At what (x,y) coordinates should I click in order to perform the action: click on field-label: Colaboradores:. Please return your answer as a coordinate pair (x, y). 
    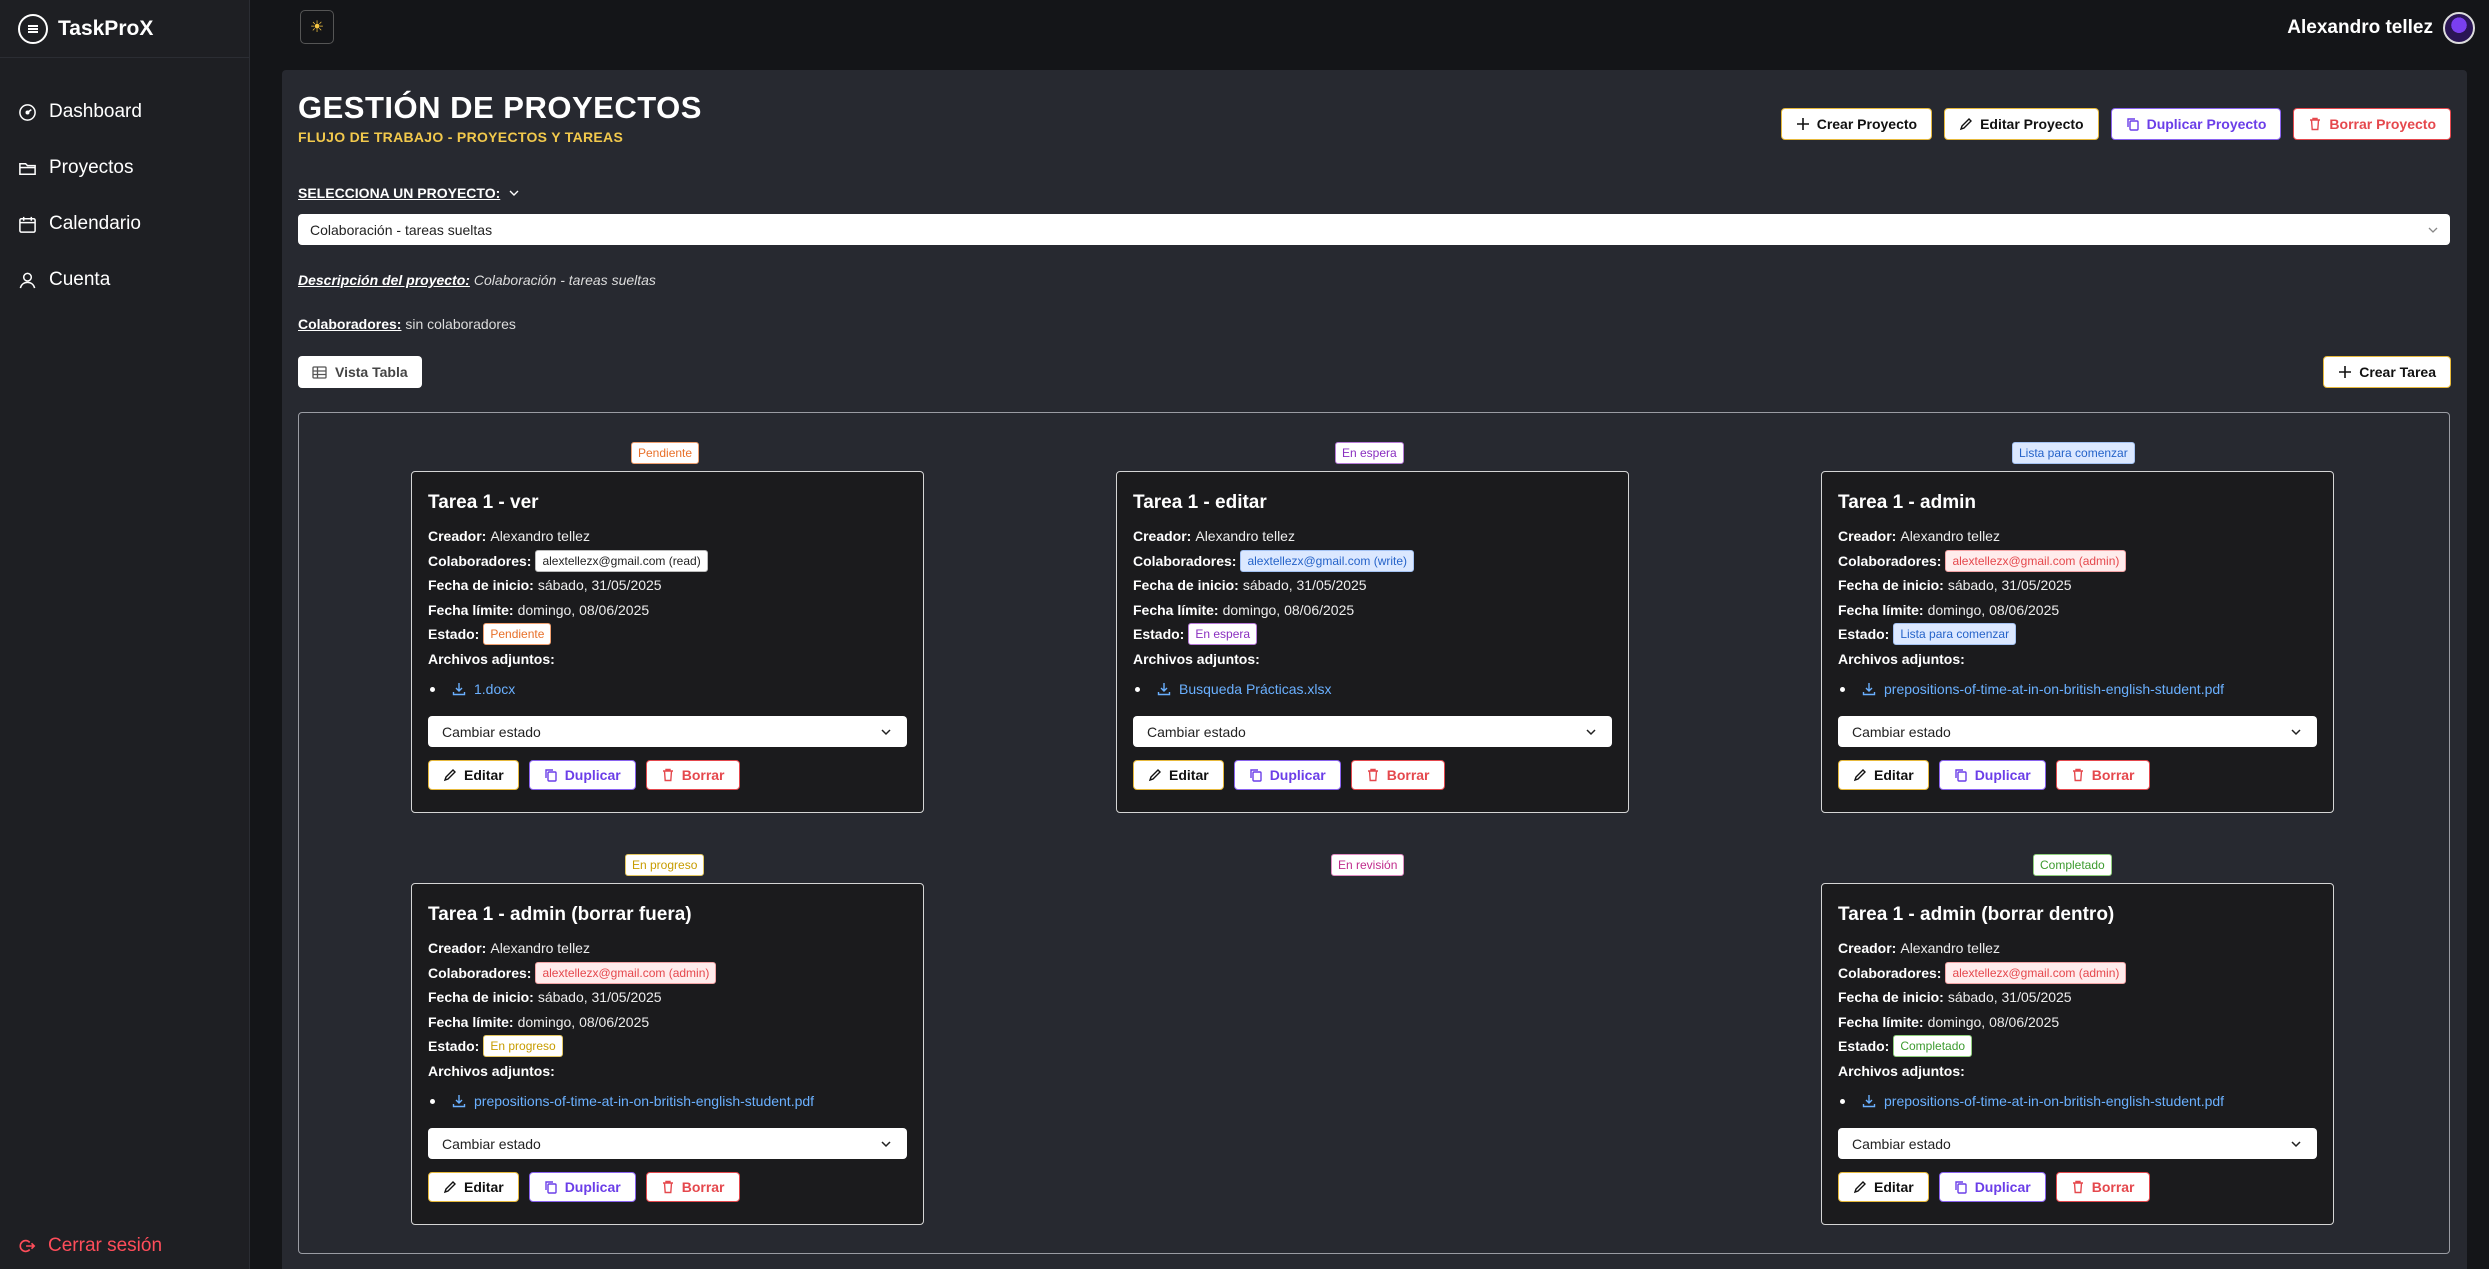
    Looking at the image, I should click on (1890, 560).